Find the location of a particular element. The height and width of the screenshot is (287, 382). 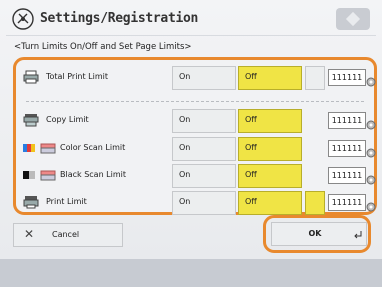

status-bar is located at coordinates (191, 273).